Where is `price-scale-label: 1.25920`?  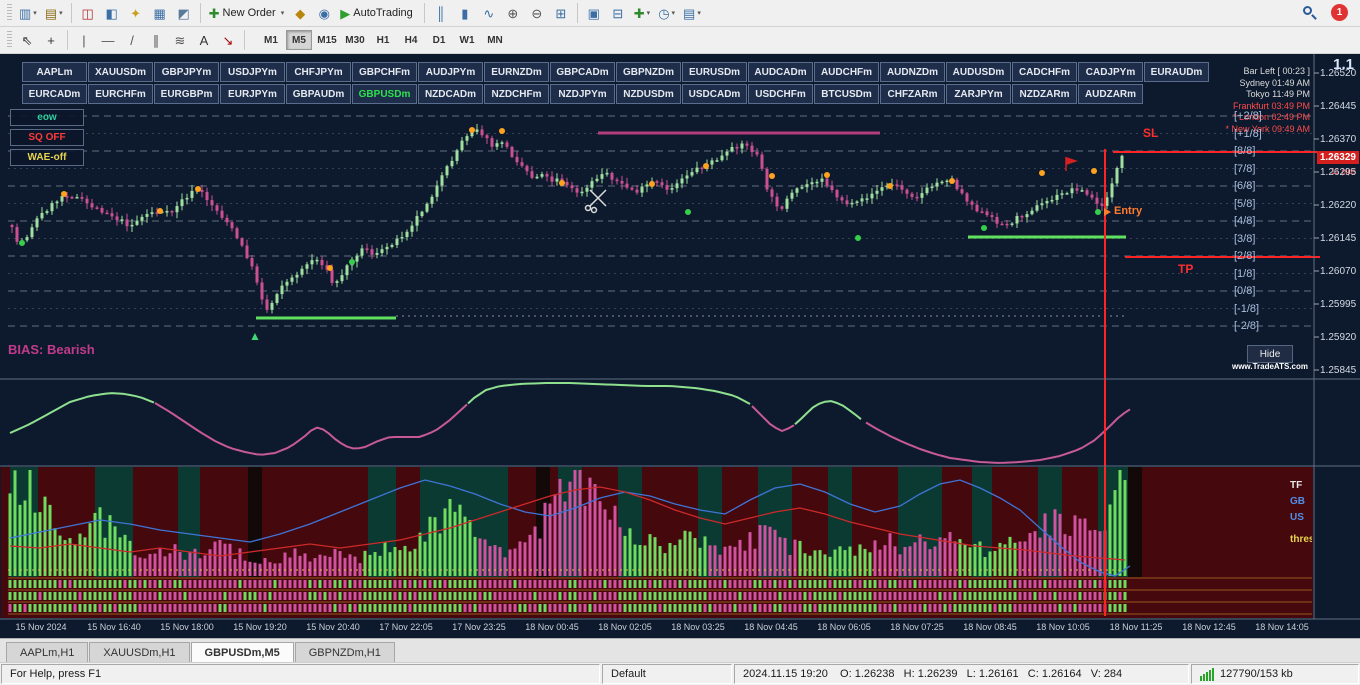
price-scale-label: 1.25920 is located at coordinates (1338, 337).